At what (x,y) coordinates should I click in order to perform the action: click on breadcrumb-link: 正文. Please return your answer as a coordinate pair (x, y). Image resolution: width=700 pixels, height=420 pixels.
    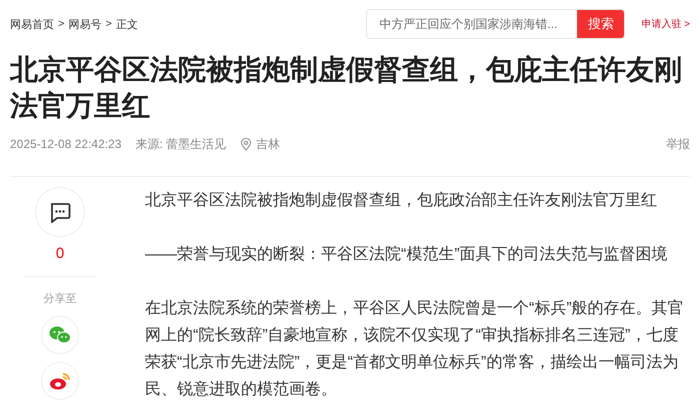
    Looking at the image, I should click on (127, 24).